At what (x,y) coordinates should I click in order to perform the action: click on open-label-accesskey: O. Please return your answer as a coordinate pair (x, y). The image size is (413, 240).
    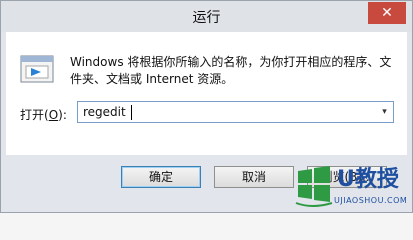
    Looking at the image, I should click on (53, 115).